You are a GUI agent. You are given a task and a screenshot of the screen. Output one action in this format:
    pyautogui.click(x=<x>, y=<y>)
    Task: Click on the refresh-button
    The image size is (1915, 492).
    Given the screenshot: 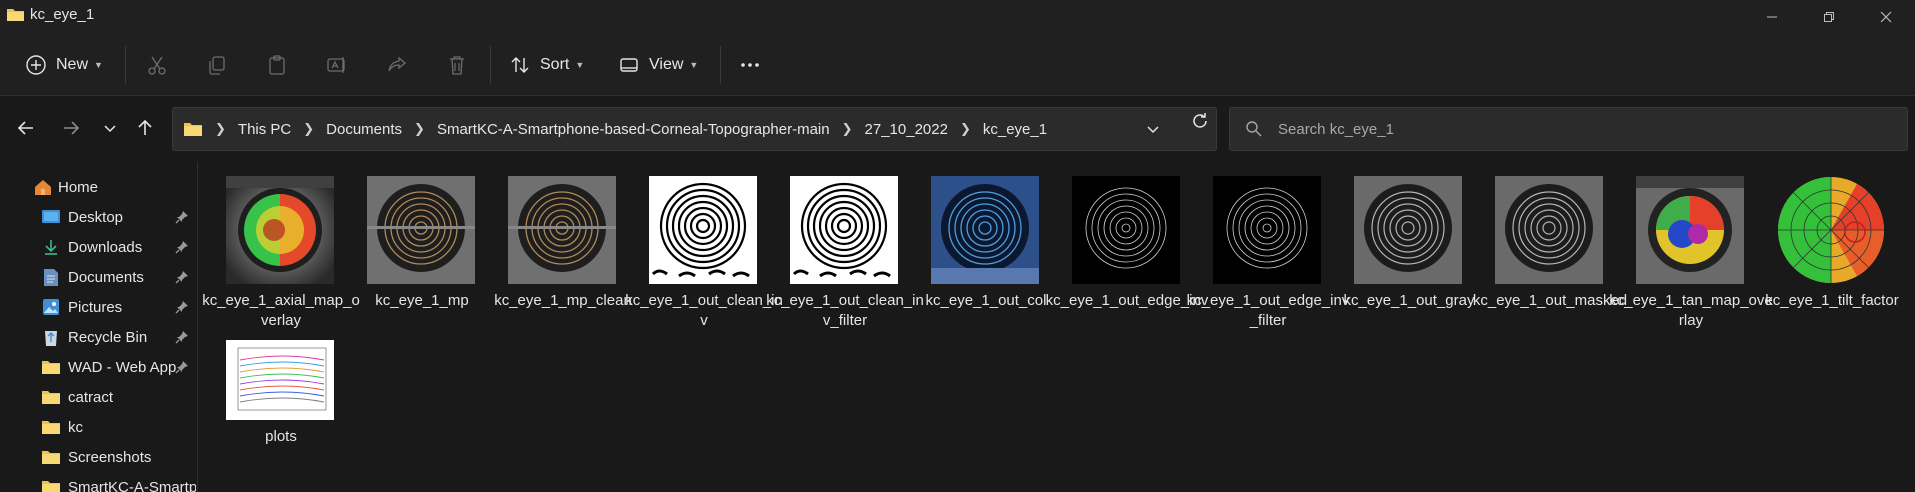 What is the action you would take?
    pyautogui.click(x=1200, y=121)
    